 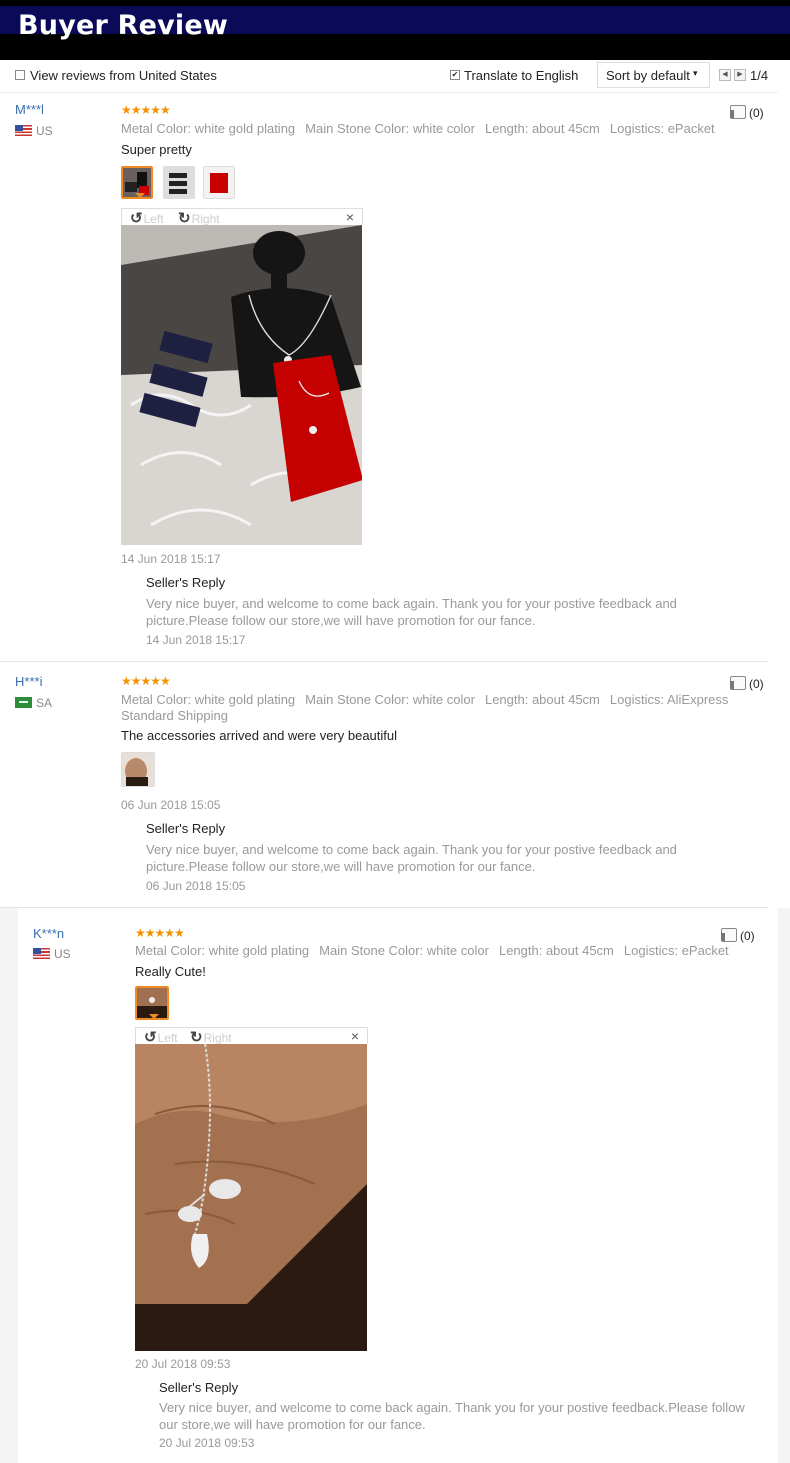 What do you see at coordinates (207, 1443) in the screenshot?
I see `seller-reply-date: 20 Jul 2018 09:53` at bounding box center [207, 1443].